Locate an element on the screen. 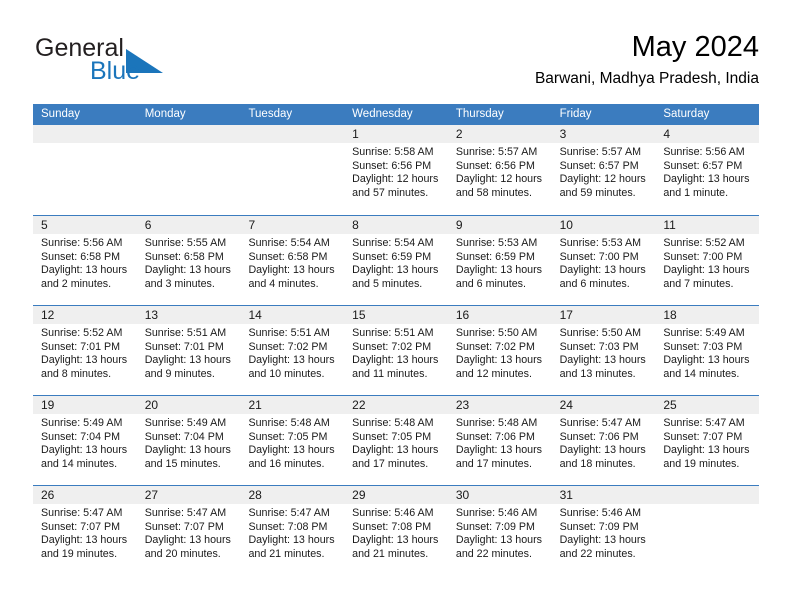 This screenshot has height=612, width=792. day-number-bar: 2 is located at coordinates (499, 134).